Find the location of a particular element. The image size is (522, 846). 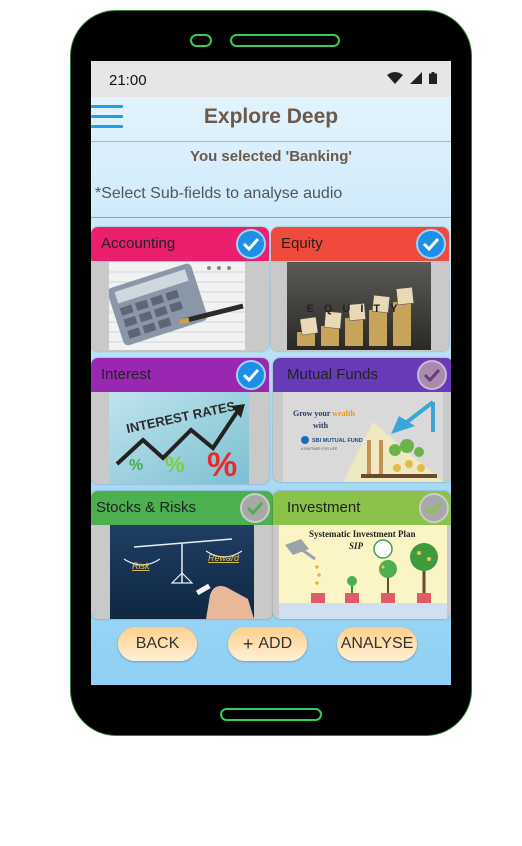

subfield-card-equity: Equity EQUITY is located at coordinates (360, 289).